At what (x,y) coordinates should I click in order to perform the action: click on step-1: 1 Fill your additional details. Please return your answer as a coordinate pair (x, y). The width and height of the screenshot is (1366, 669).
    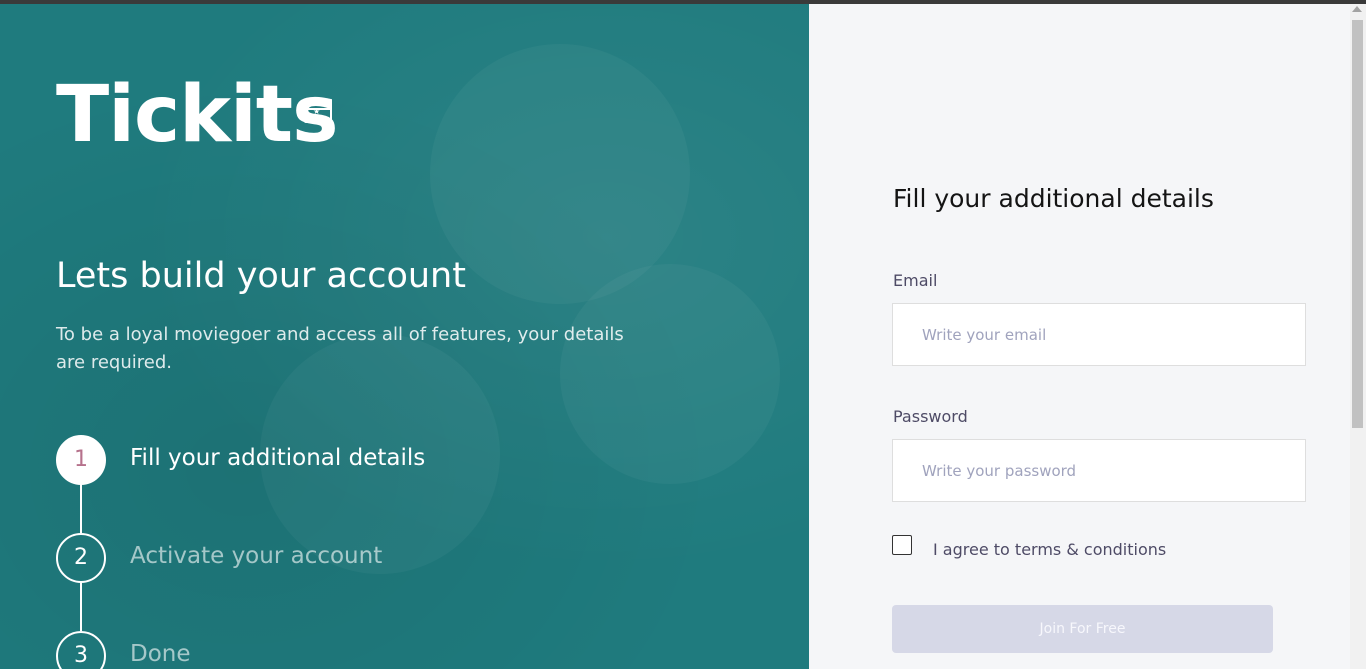
    Looking at the image, I should click on (356, 460).